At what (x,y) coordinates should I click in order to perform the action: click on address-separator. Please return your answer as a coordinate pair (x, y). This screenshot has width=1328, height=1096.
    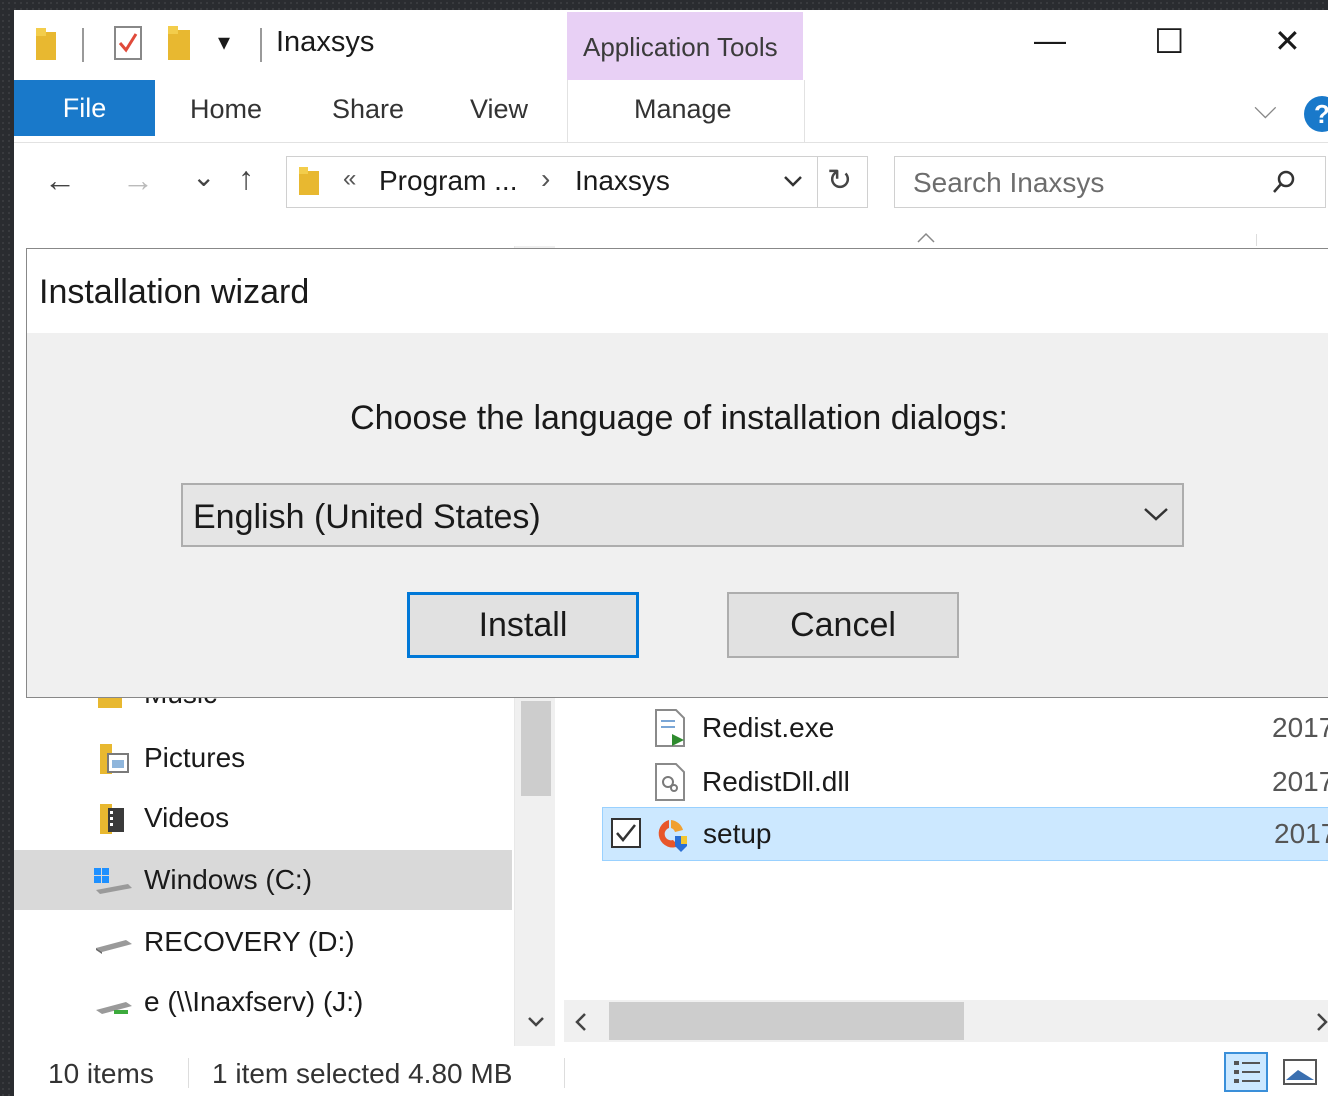
    Looking at the image, I should click on (817, 182).